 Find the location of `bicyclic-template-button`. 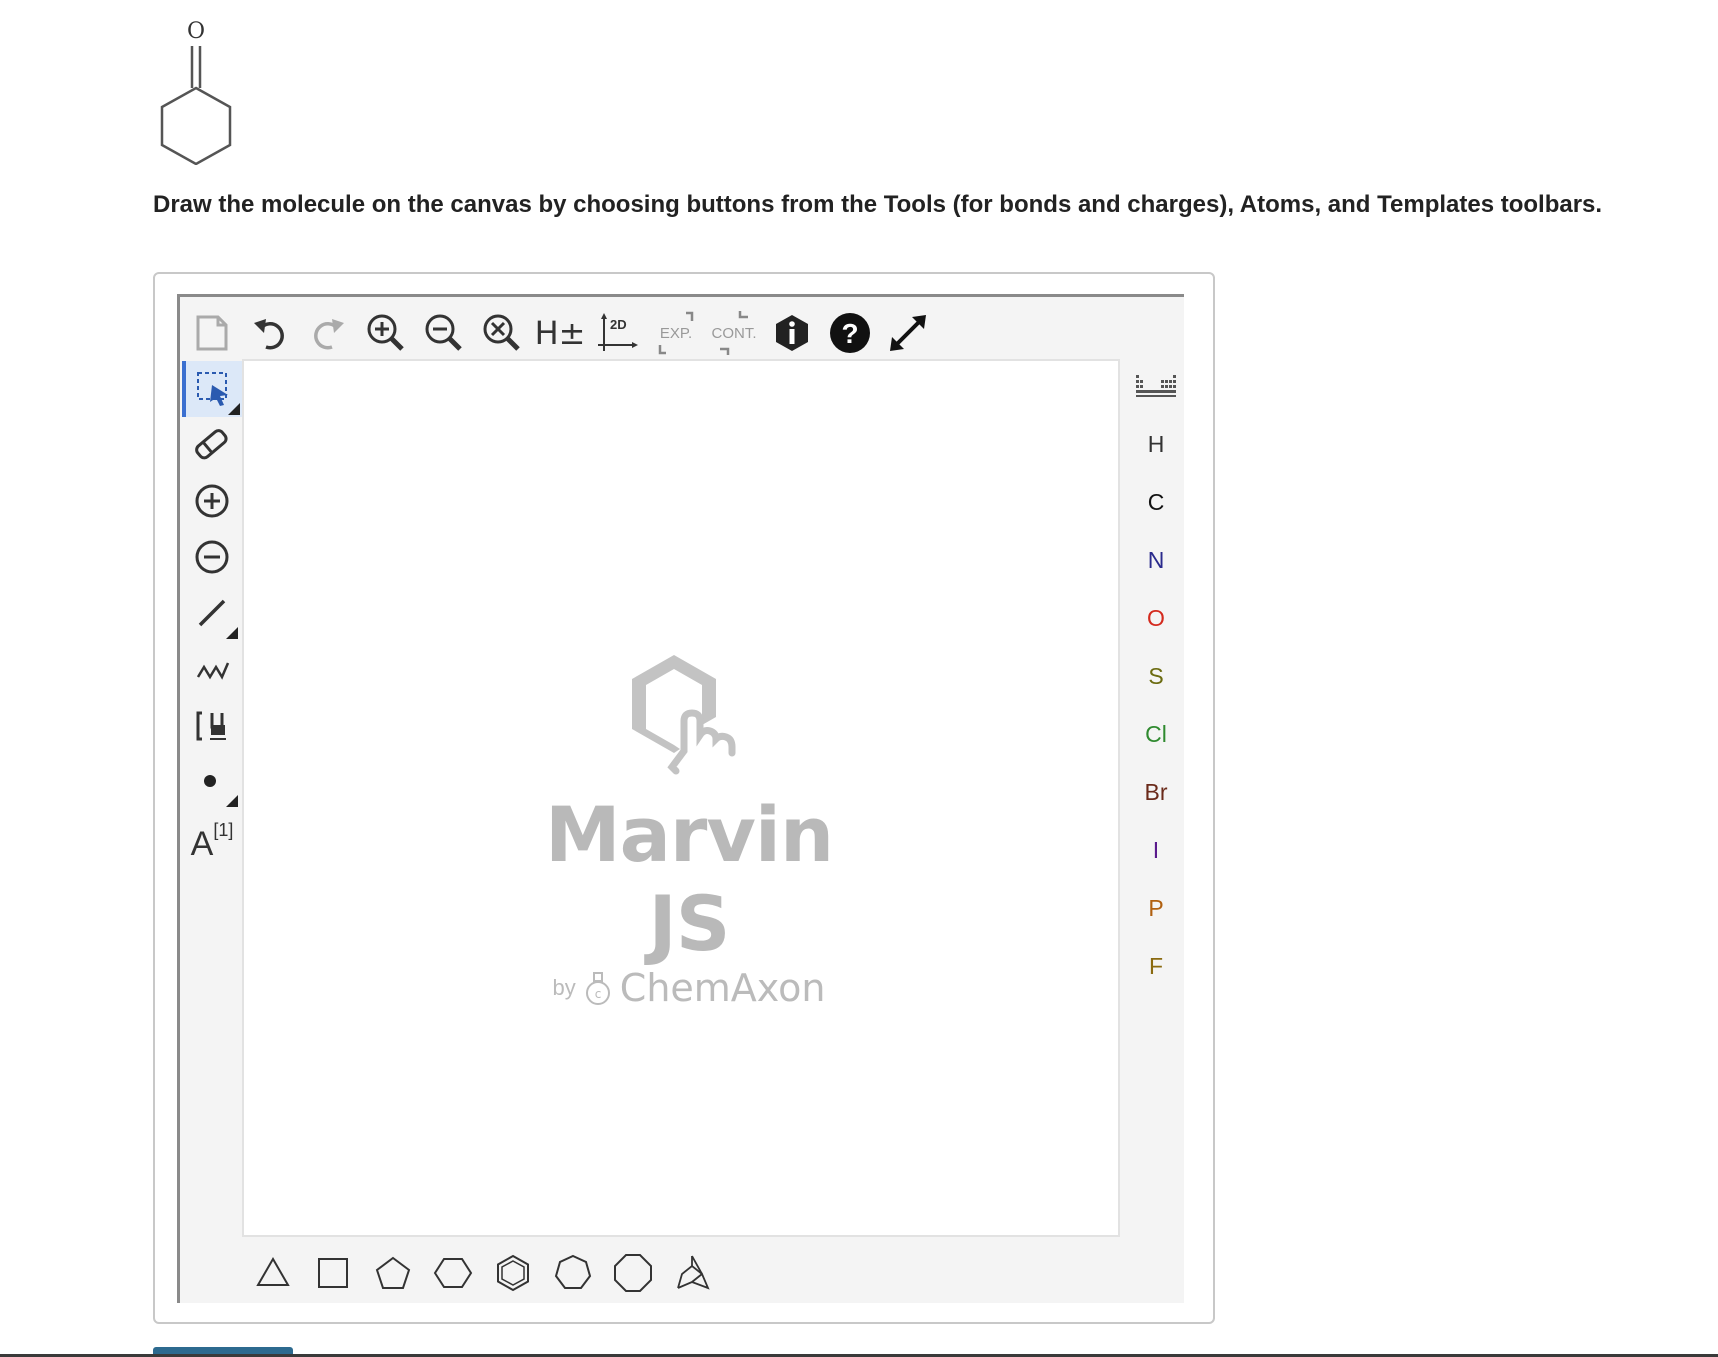

bicyclic-template-button is located at coordinates (693, 1273).